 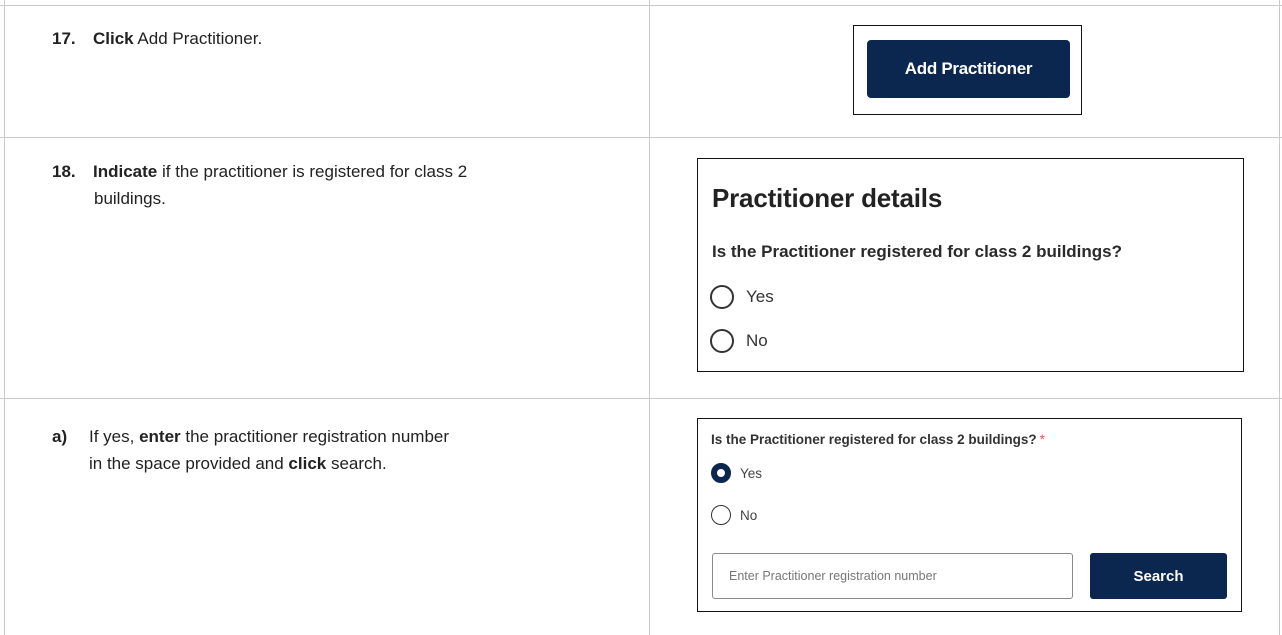 I want to click on step-description-continued: buildings., so click(x=130, y=198).